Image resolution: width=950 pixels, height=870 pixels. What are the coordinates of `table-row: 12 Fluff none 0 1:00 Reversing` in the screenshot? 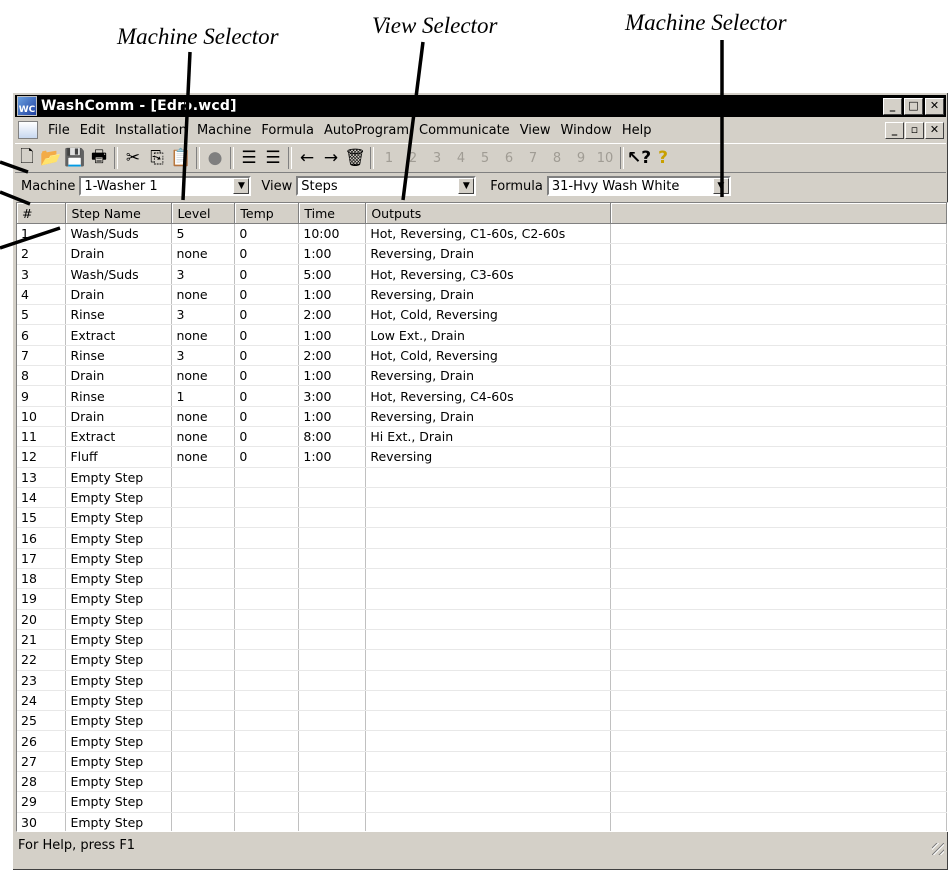 It's located at (482, 457).